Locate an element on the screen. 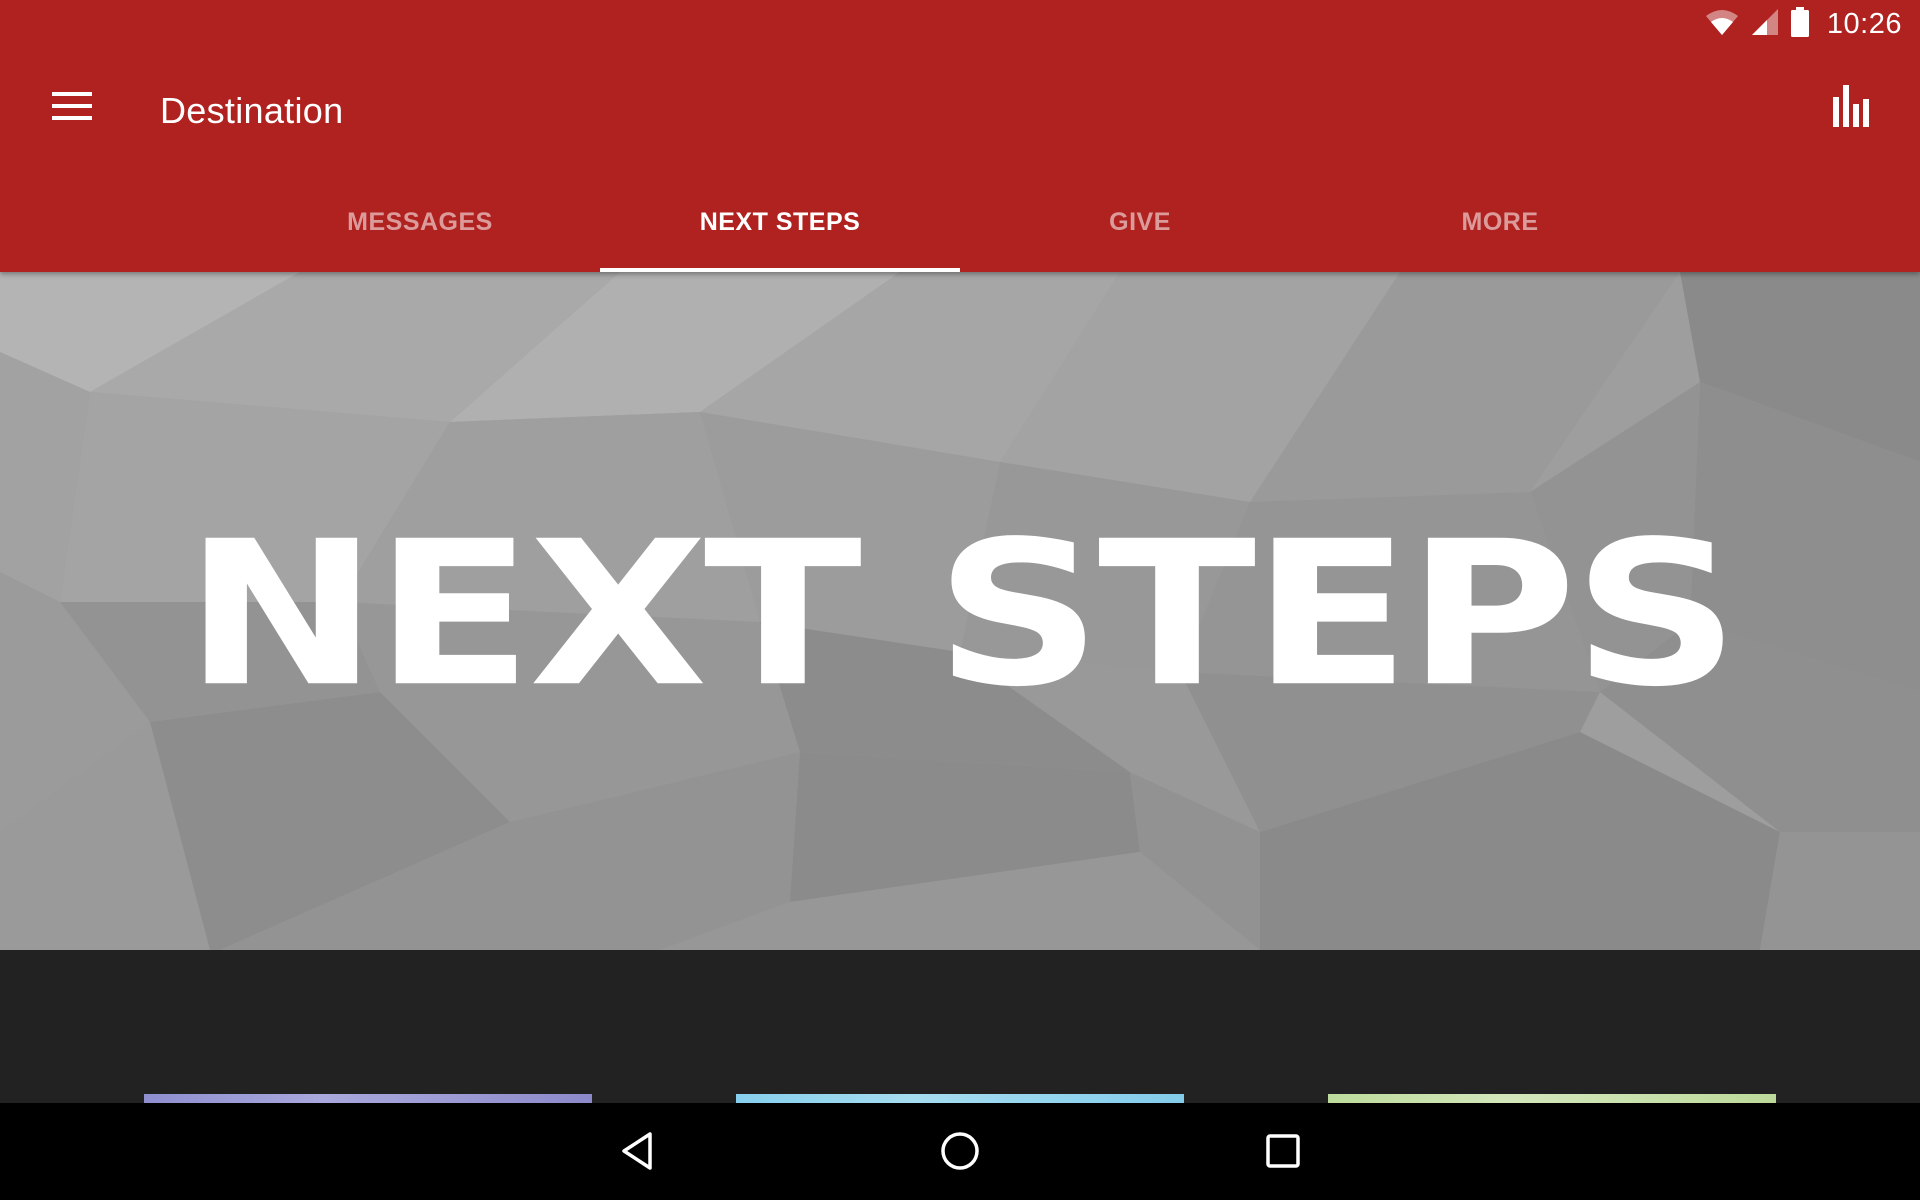 The height and width of the screenshot is (1200, 1920). back-icon is located at coordinates (637, 1153).